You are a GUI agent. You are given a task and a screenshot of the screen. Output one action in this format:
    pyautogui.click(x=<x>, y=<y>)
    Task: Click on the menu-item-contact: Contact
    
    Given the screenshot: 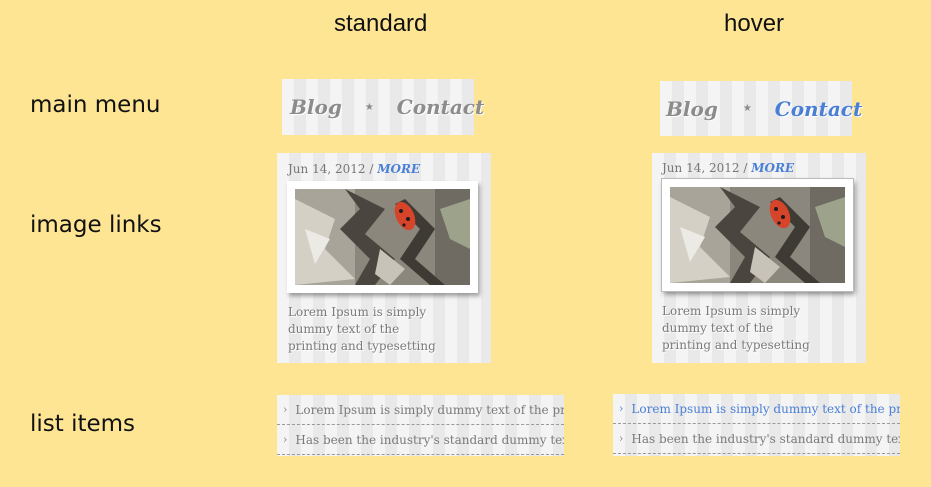 What is the action you would take?
    pyautogui.click(x=440, y=107)
    